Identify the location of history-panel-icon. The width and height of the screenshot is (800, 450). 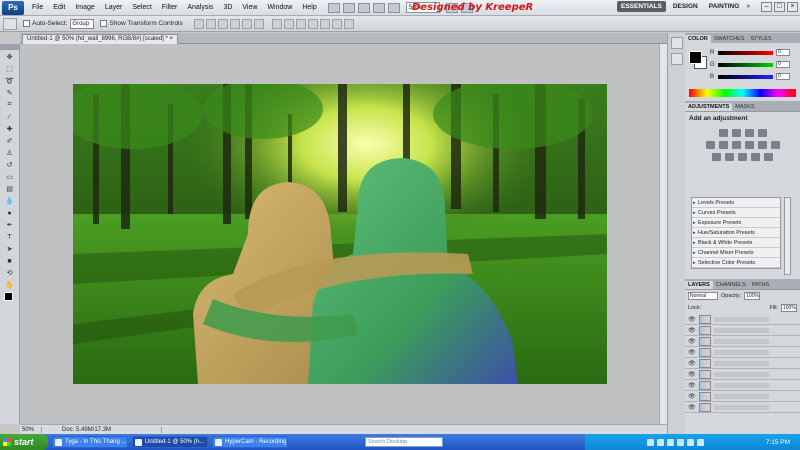
(676, 43).